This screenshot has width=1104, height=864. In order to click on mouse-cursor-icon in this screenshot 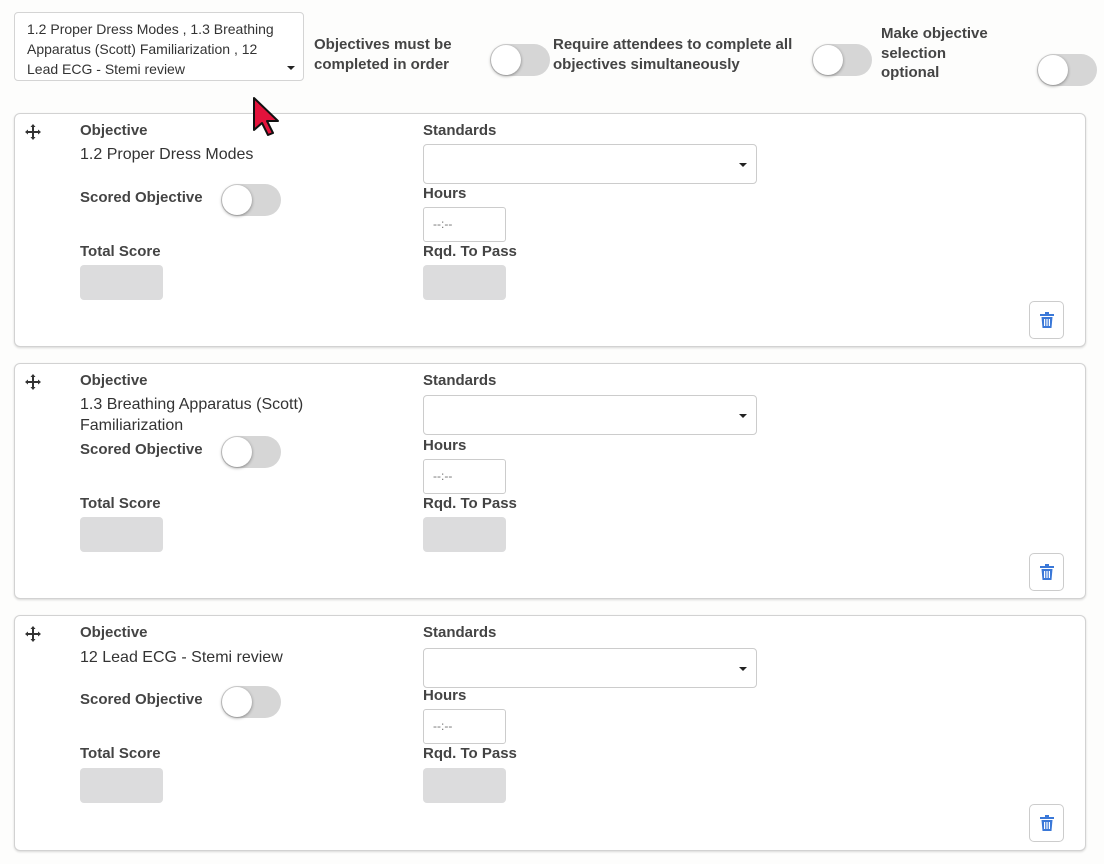, I will do `click(266, 116)`.